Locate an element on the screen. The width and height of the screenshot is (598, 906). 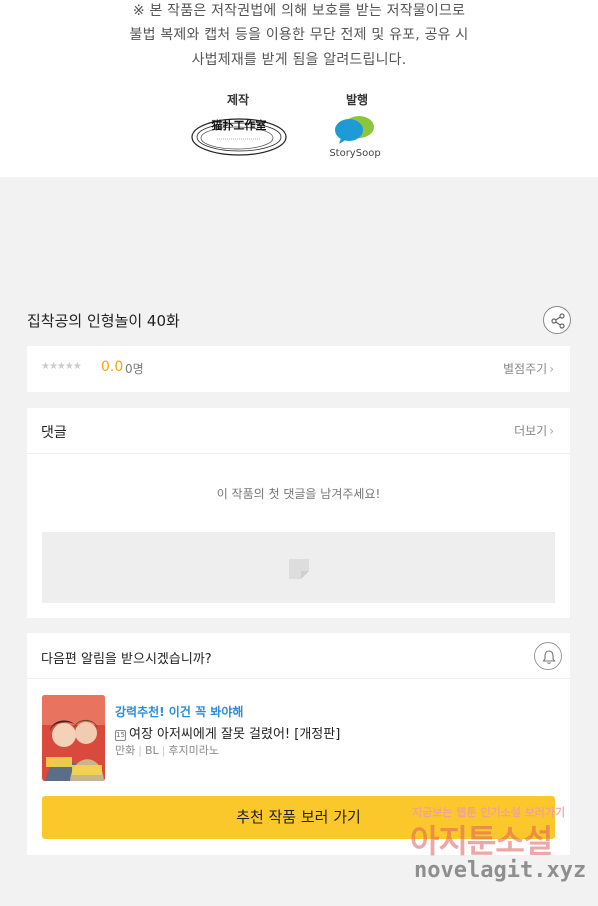
rating-score: 0.0 is located at coordinates (112, 367).